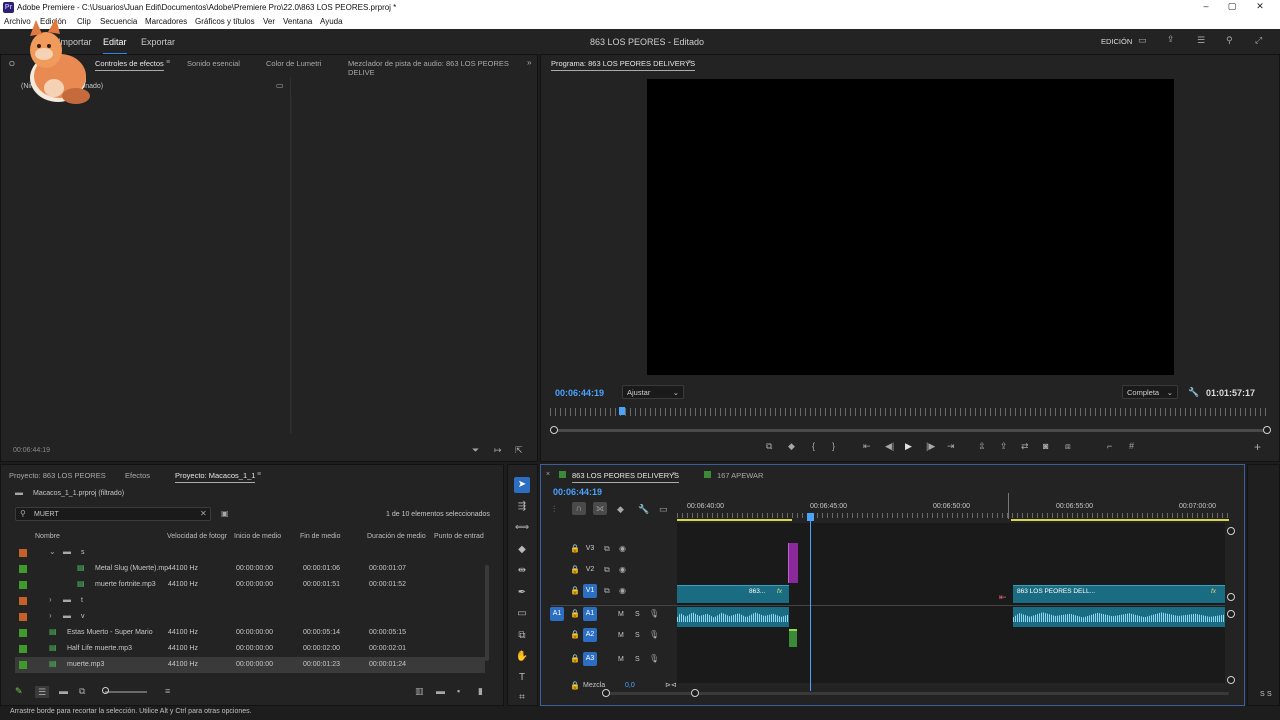  Describe the element at coordinates (331, 21) in the screenshot. I see `menu-ayuda: Ayuda` at that location.